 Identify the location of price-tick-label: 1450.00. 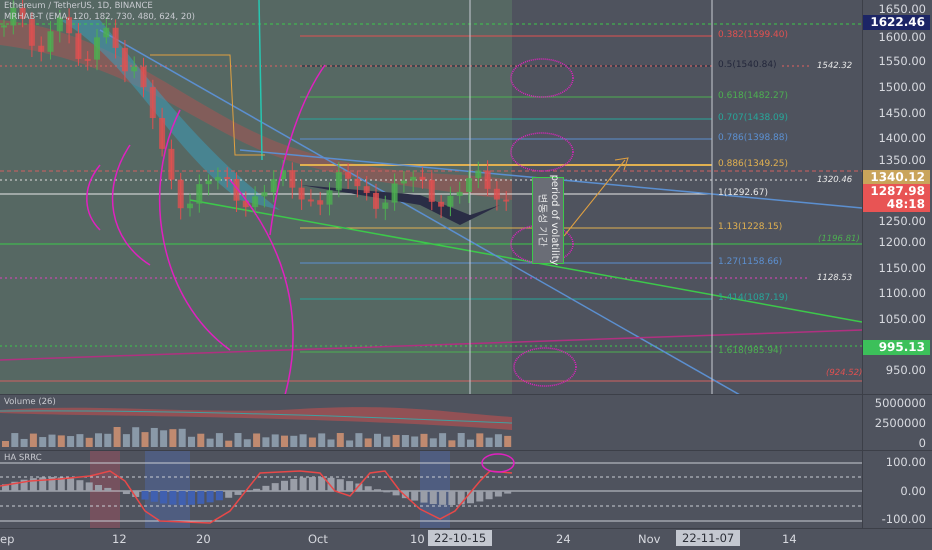
(902, 113).